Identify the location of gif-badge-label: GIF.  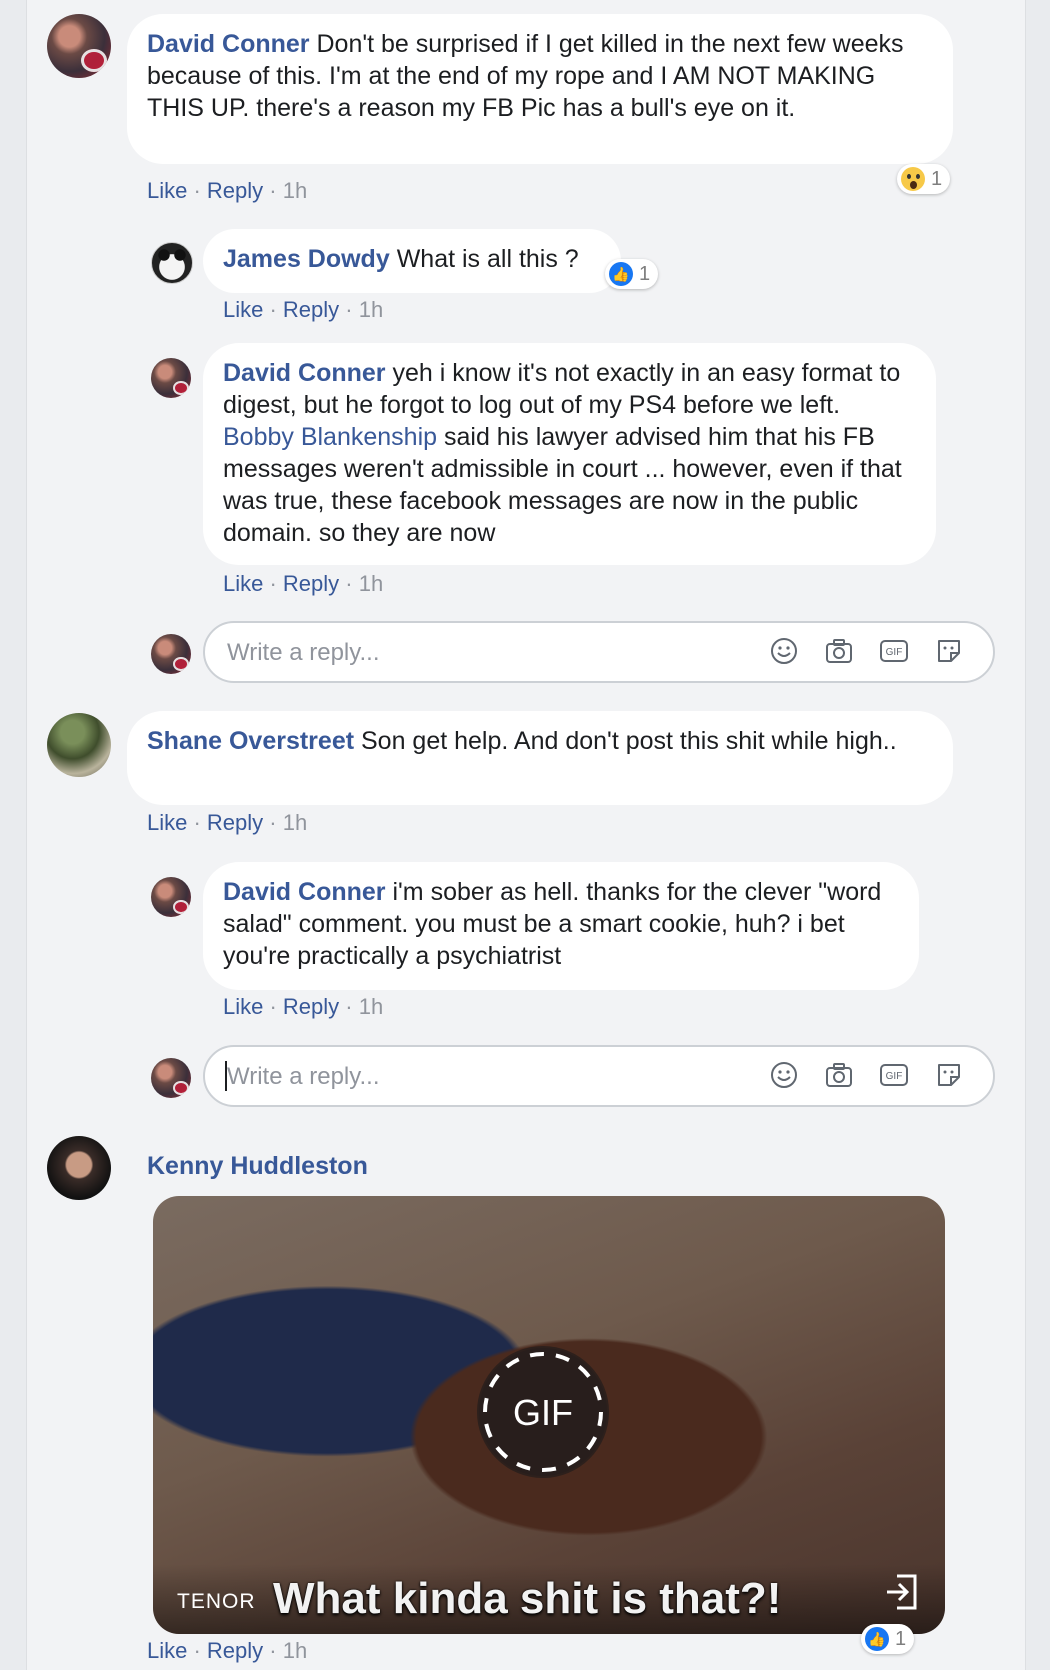
(543, 1412).